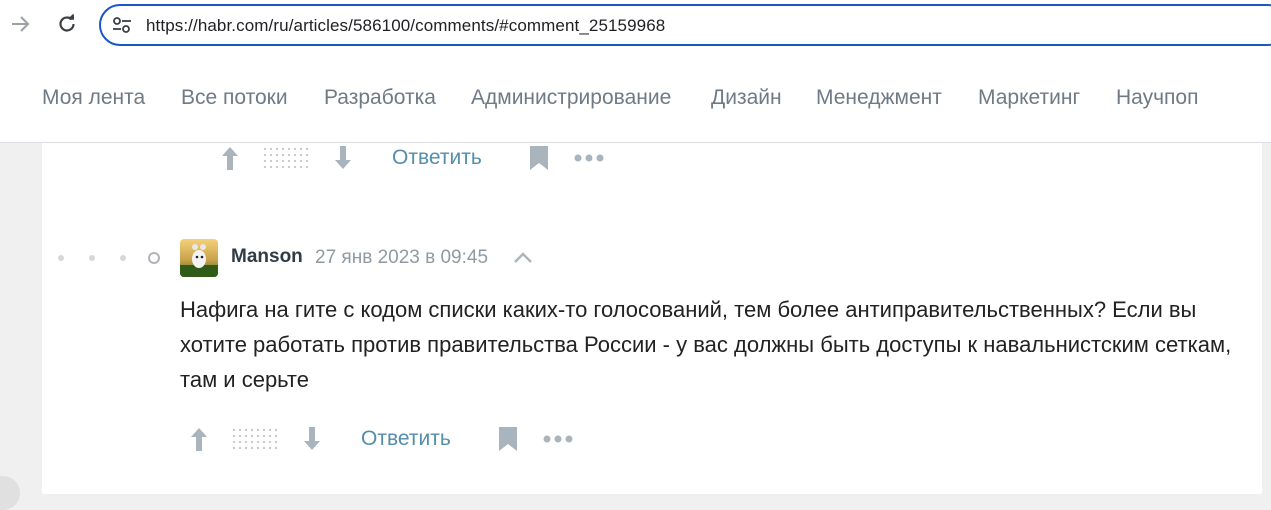 Image resolution: width=1271 pixels, height=510 pixels. Describe the element at coordinates (746, 98) in the screenshot. I see `nav-item-design: Дизайн` at that location.